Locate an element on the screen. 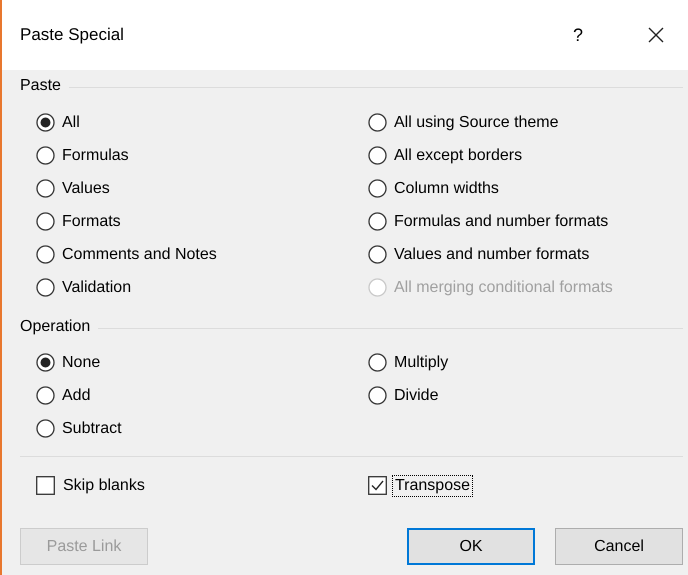  option-label: Divide is located at coordinates (416, 395).